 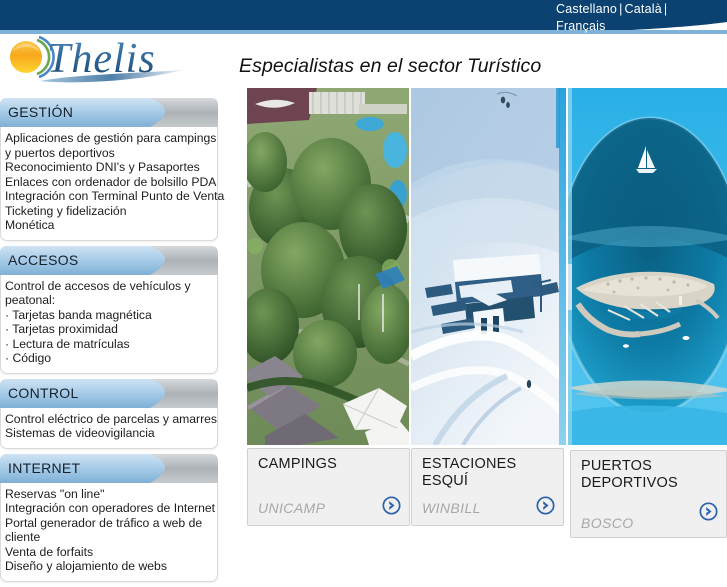 I want to click on list-item: · Código, so click(x=109, y=358).